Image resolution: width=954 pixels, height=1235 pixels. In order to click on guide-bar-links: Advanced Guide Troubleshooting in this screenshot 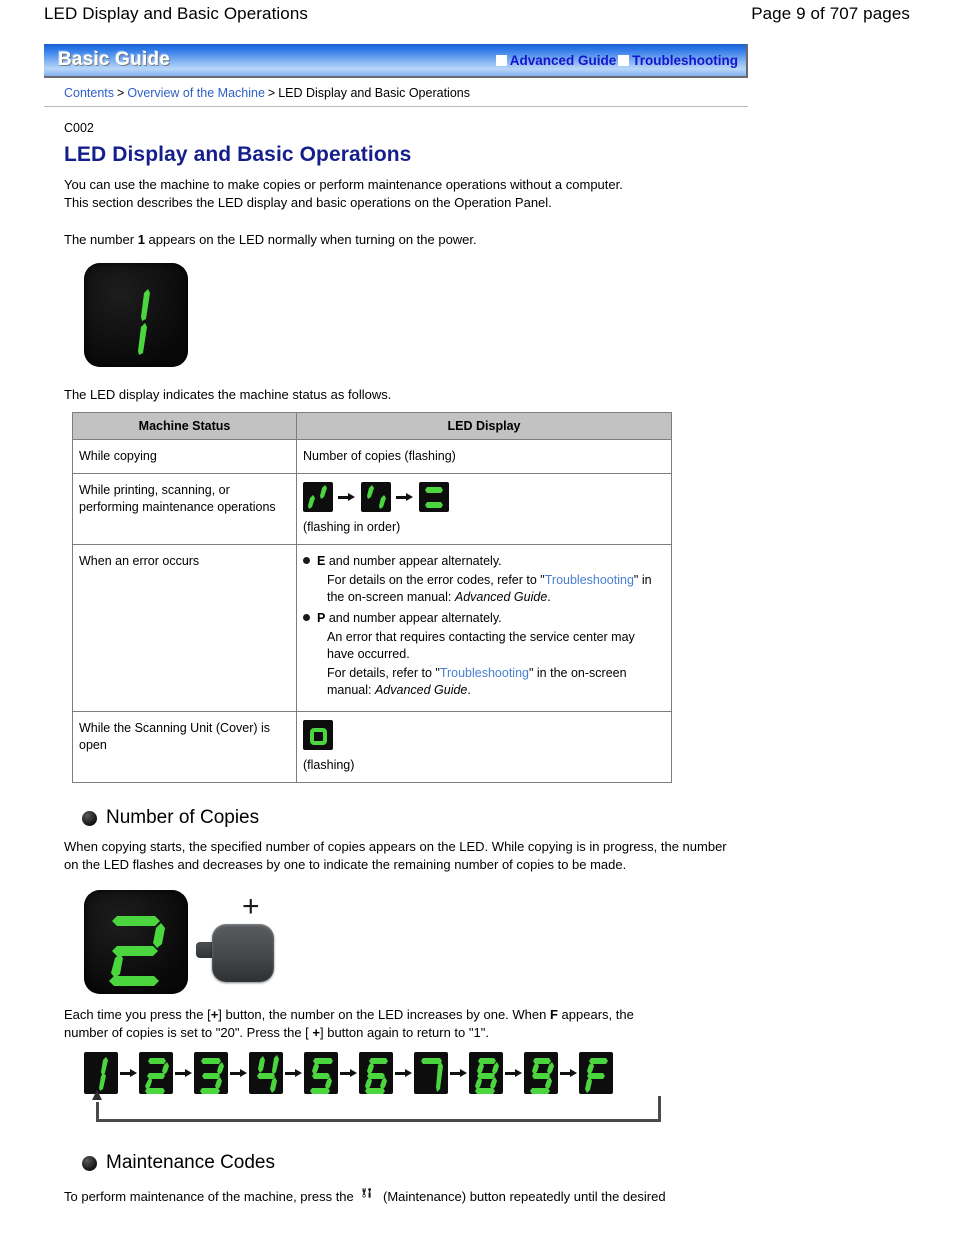, I will do `click(616, 60)`.